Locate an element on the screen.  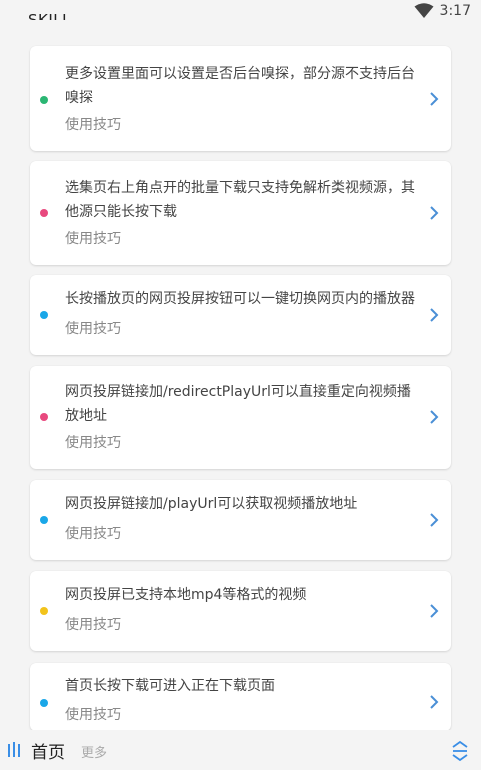
tip-title: 网页投屏已支持本地mp4等格式的视频 is located at coordinates (186, 595).